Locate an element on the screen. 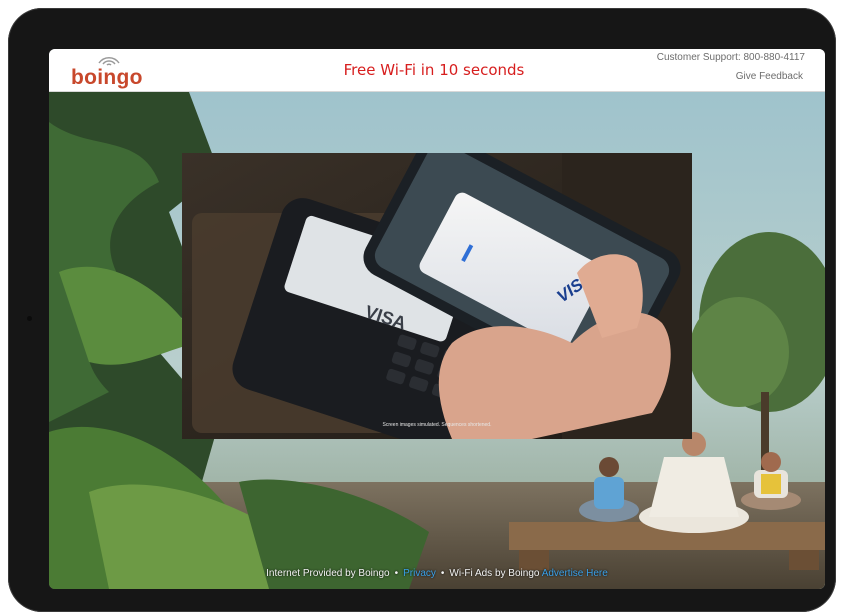 Image resolution: width=842 pixels, height=613 pixels. ads-by-text: Wi-Fi Ads by Boingo is located at coordinates (494, 573).